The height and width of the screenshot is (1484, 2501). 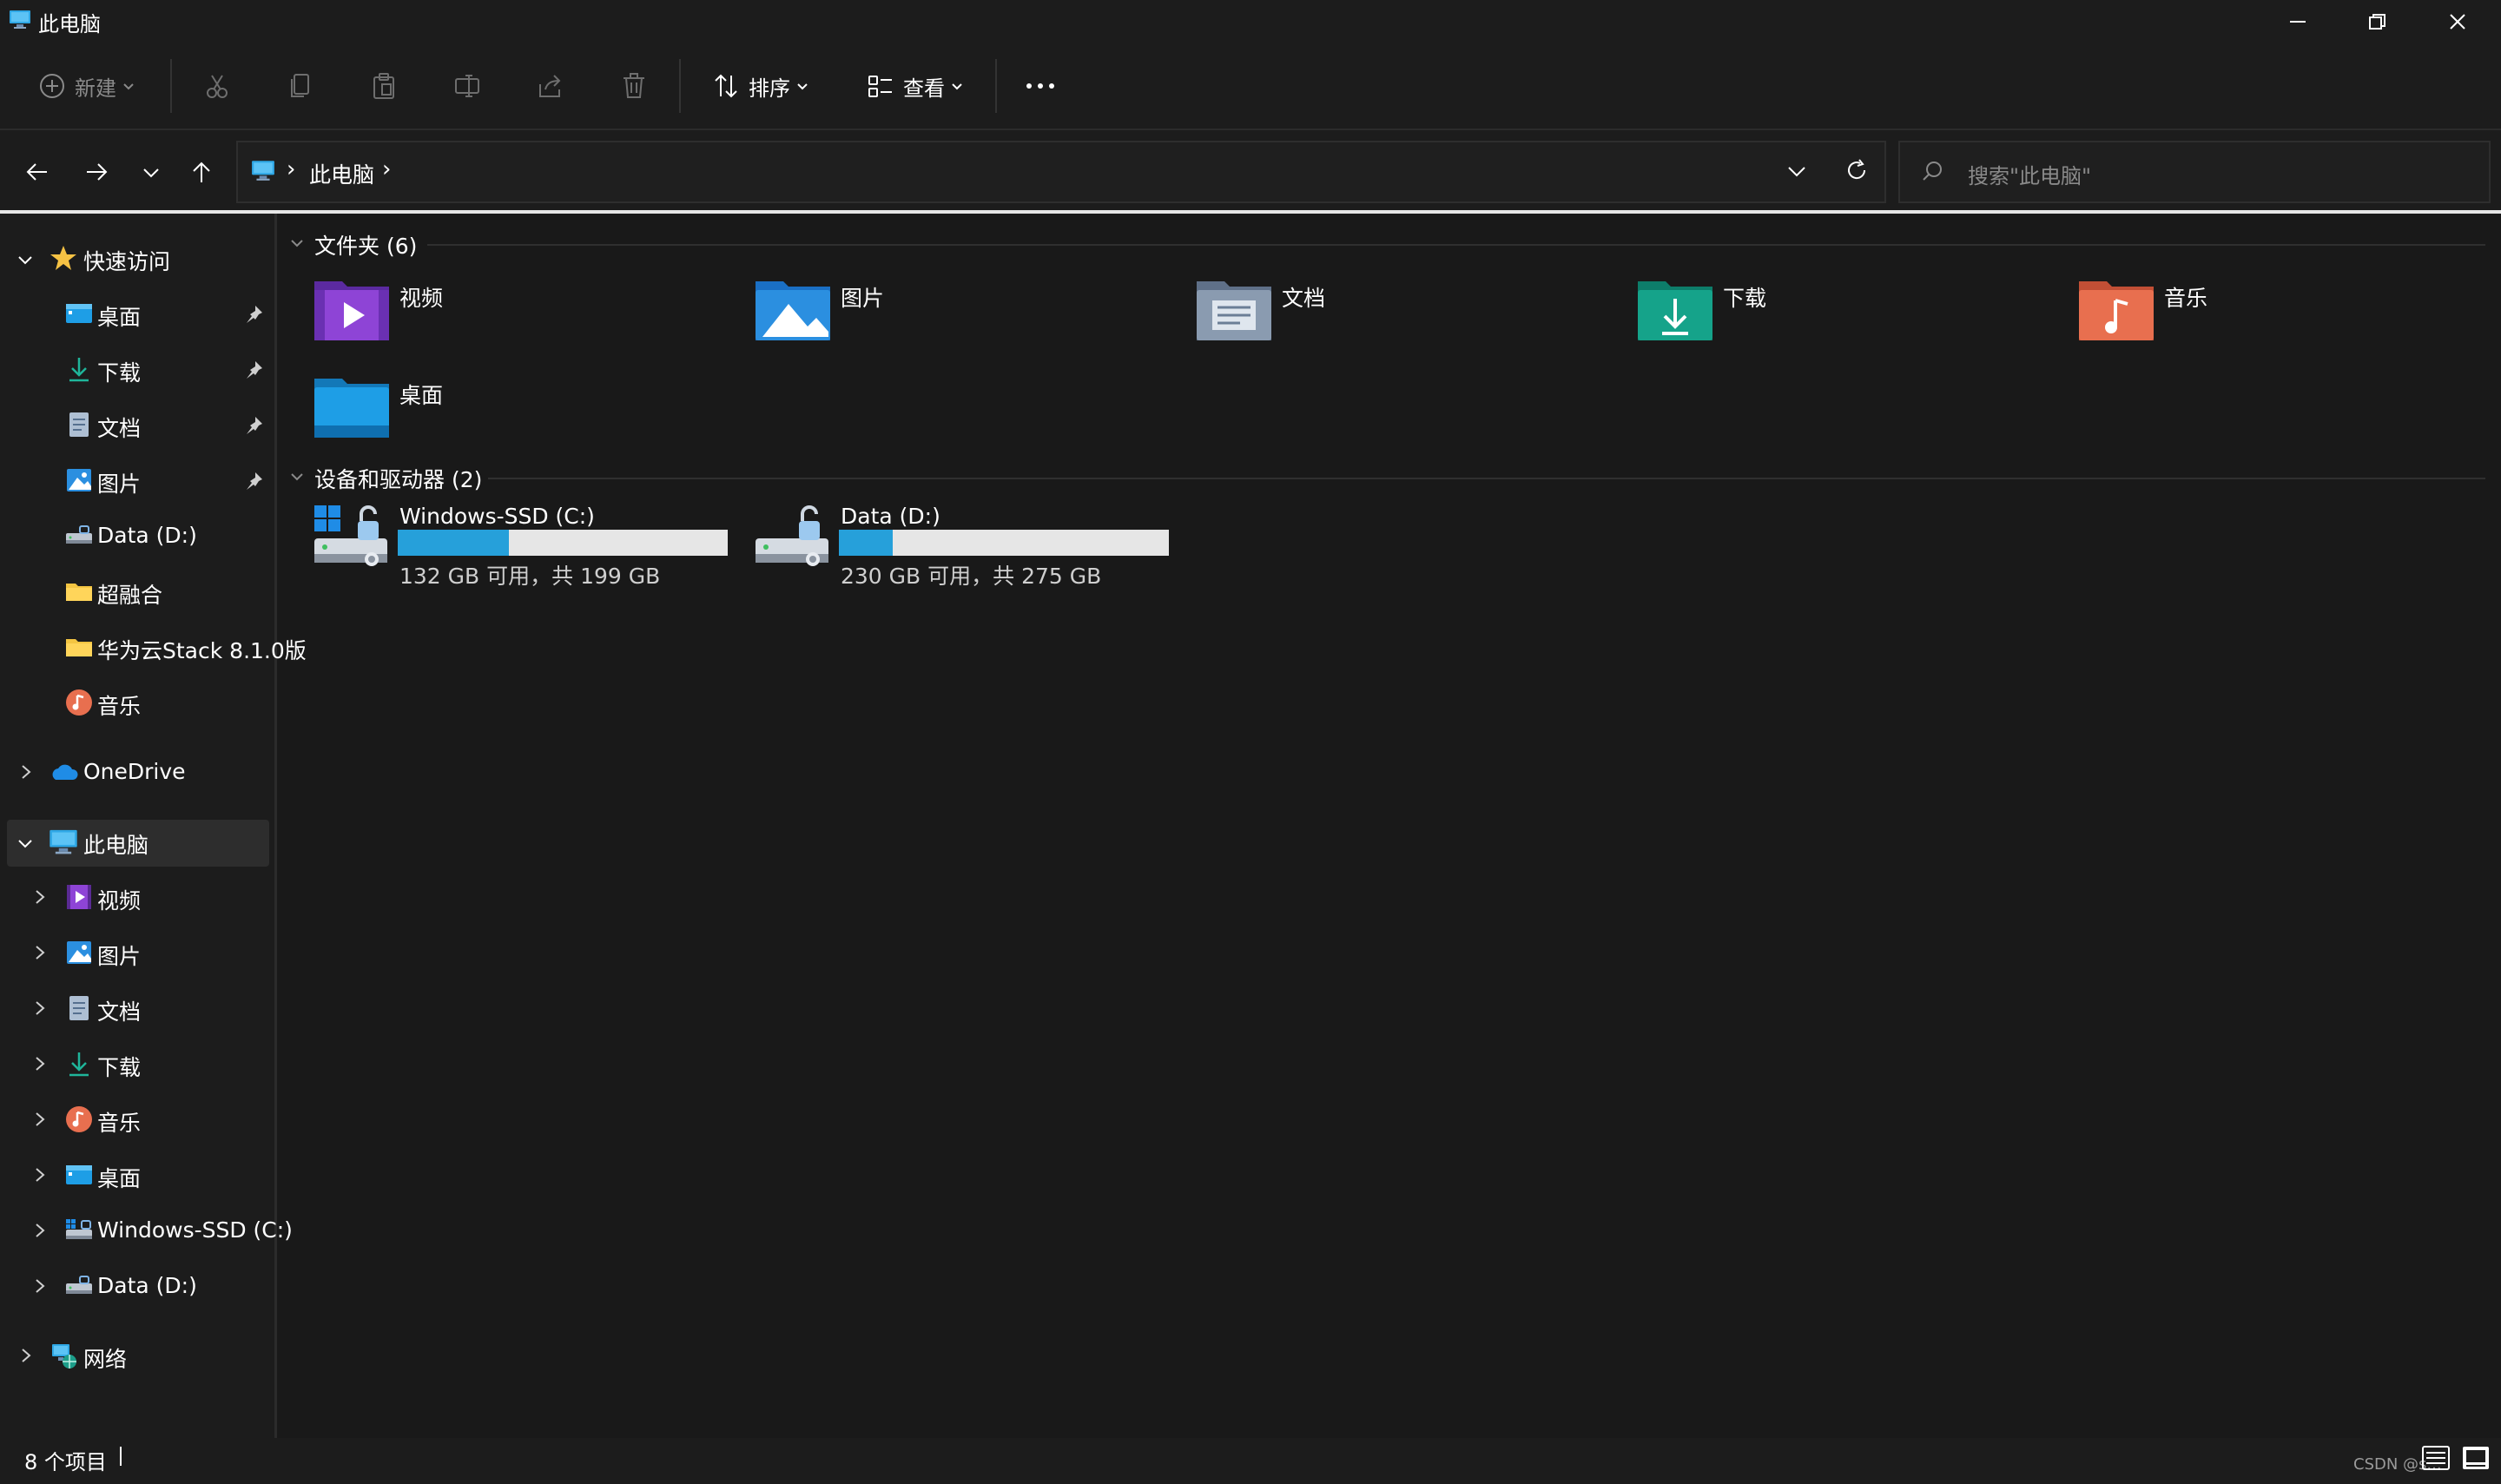 I want to click on folder-tile-videos: 视频, so click(x=521, y=317).